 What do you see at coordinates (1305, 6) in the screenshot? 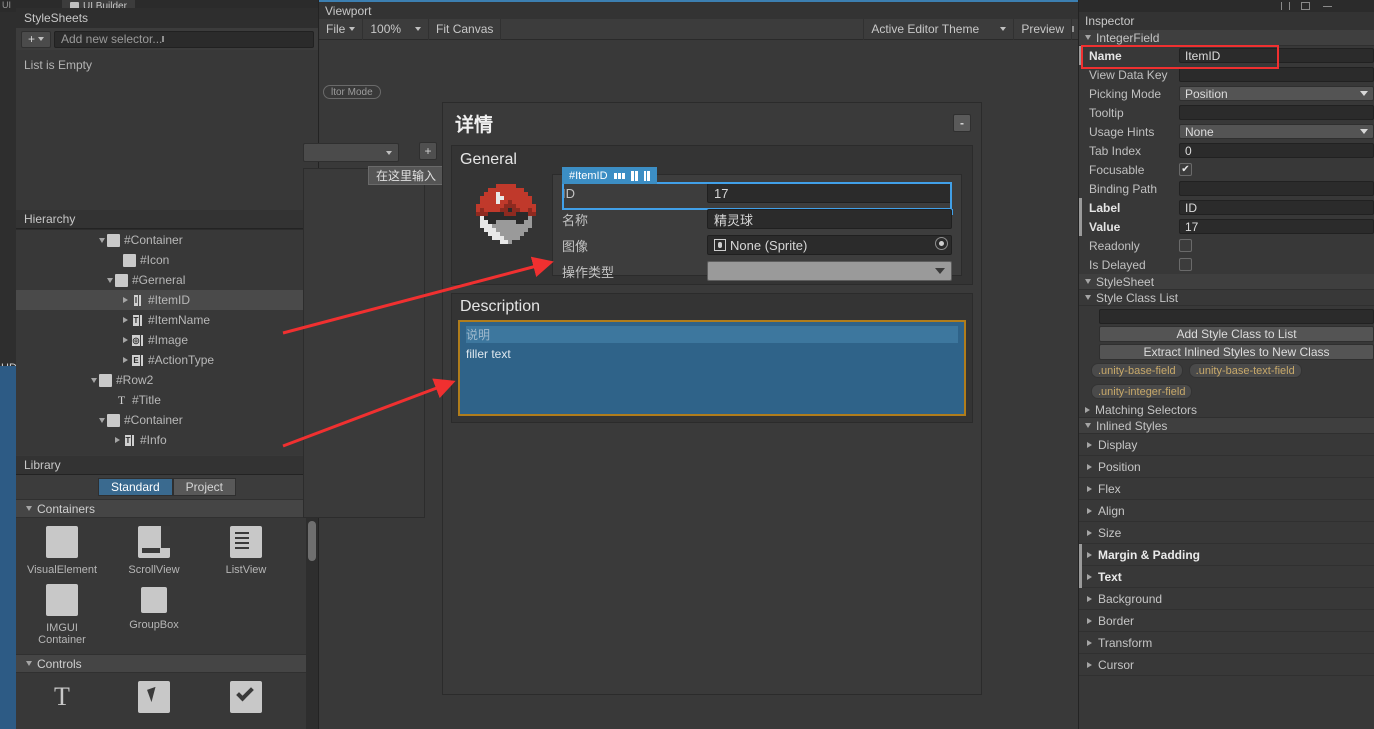
I see `window-maximize-icon` at bounding box center [1305, 6].